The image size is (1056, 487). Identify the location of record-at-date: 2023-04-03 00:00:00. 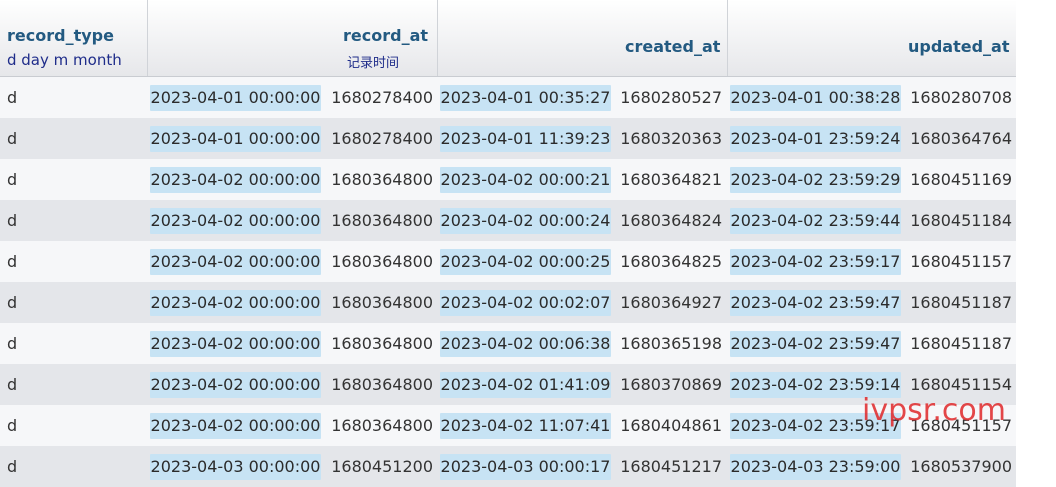
(235, 467).